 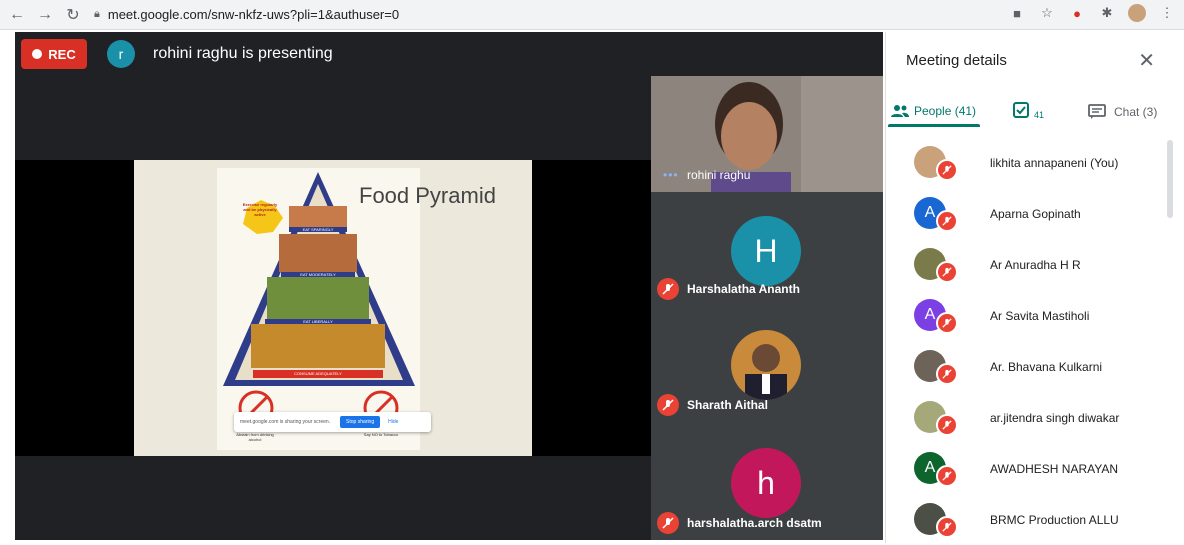 I want to click on participant-tile-rohini: ••• rohini raghu, so click(x=767, y=134).